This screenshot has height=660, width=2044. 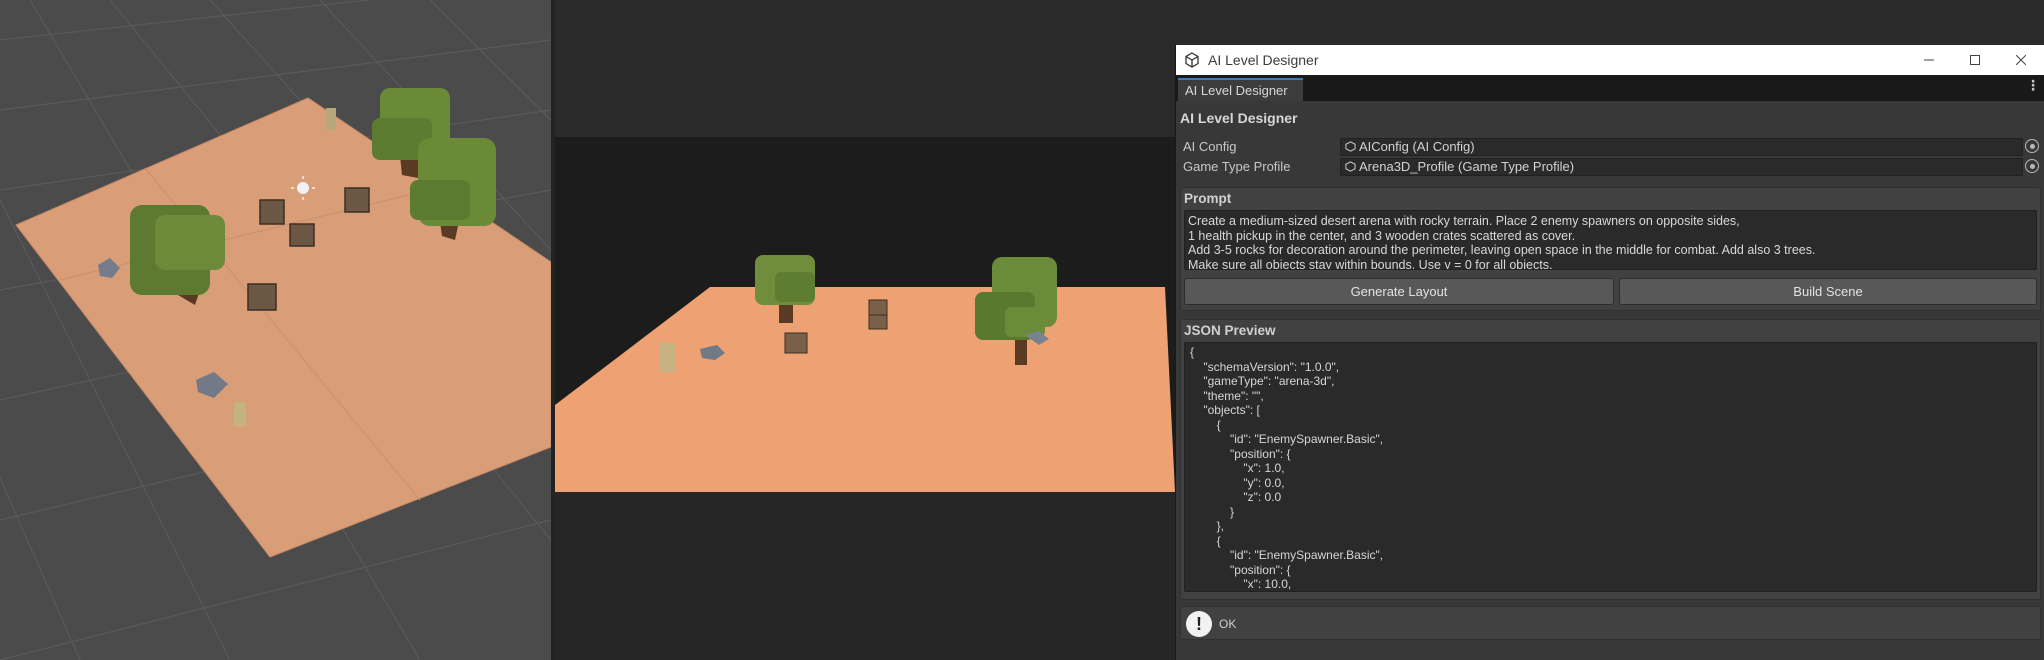 What do you see at coordinates (1929, 60) in the screenshot?
I see `minimize-icon` at bounding box center [1929, 60].